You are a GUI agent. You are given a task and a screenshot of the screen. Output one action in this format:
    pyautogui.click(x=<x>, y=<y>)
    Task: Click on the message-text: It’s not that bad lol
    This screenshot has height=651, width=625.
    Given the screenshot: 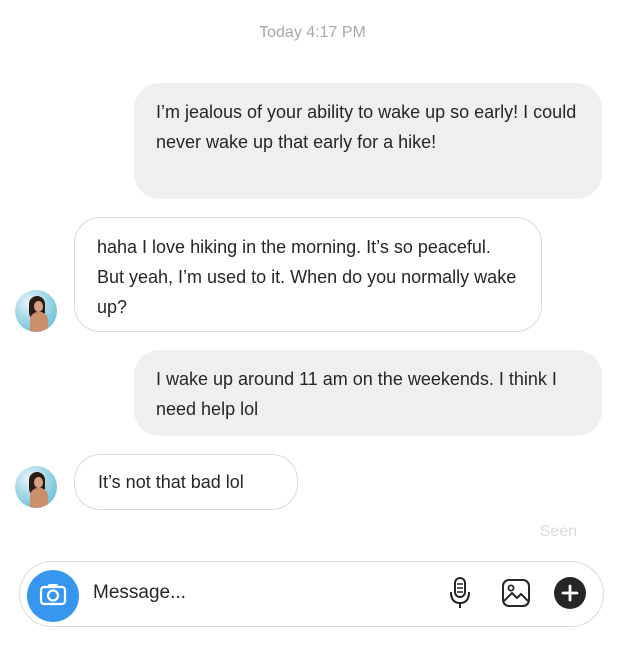 What is the action you would take?
    pyautogui.click(x=171, y=482)
    